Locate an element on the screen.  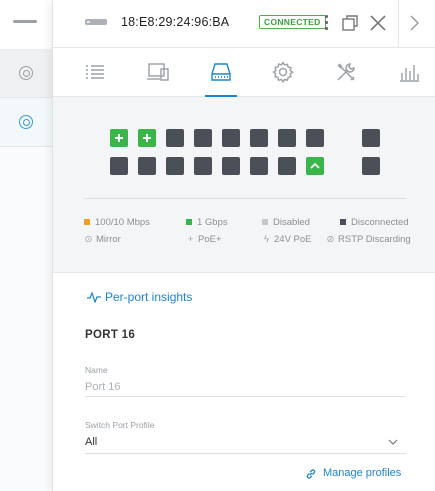
devices-icon is located at coordinates (158, 72).